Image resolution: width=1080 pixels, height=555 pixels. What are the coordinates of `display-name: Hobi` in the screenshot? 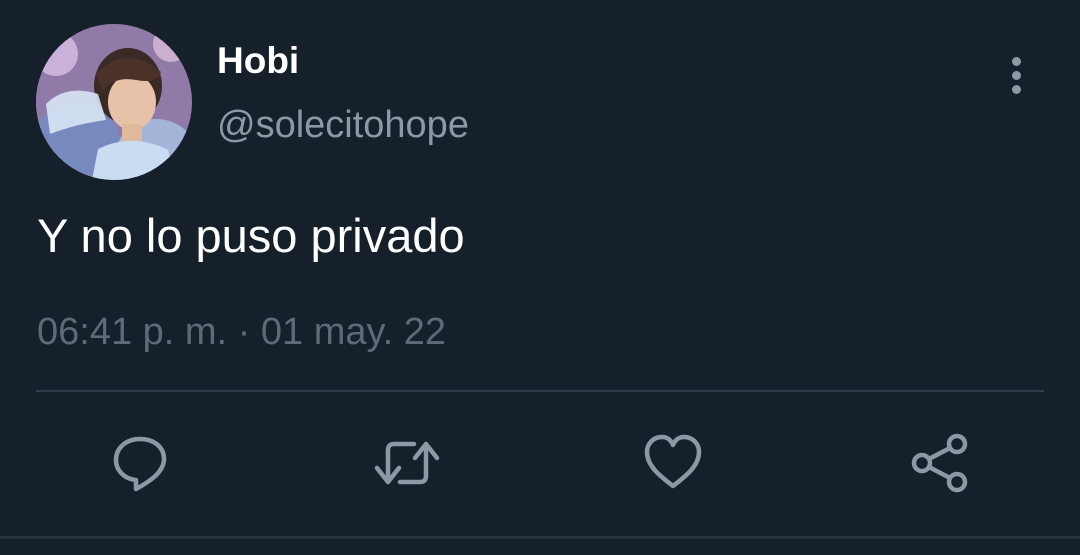 It's located at (258, 61).